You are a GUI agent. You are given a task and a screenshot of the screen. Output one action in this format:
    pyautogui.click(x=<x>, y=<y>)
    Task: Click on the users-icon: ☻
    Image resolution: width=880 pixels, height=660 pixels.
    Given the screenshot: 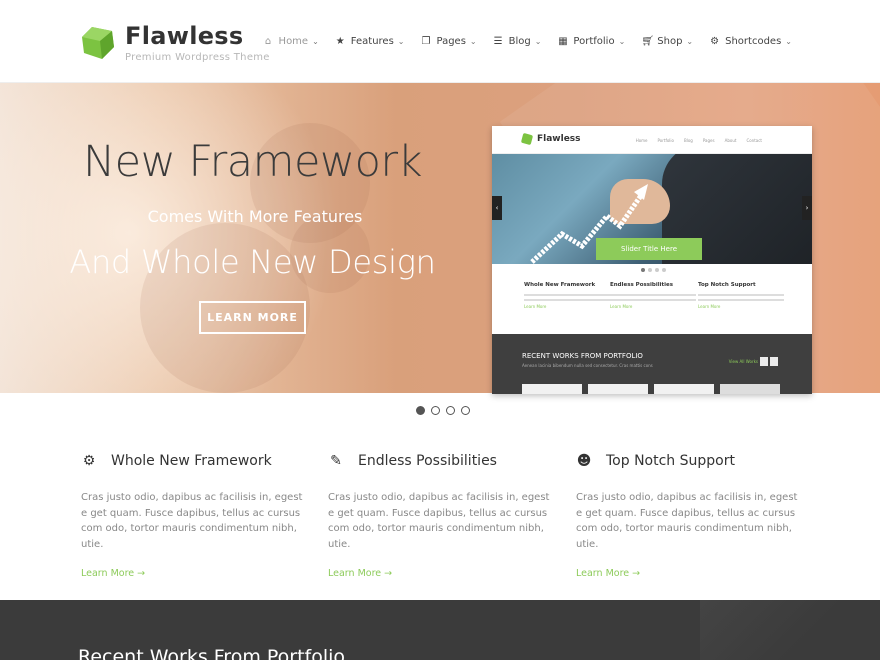 What is the action you would take?
    pyautogui.click(x=584, y=461)
    